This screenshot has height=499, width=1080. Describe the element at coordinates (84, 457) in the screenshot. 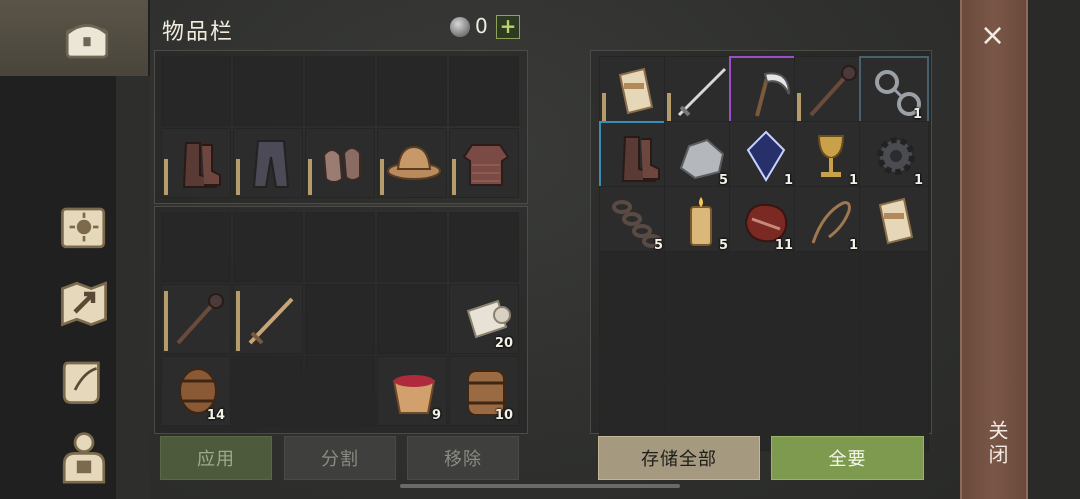

I see `character-icon` at that location.